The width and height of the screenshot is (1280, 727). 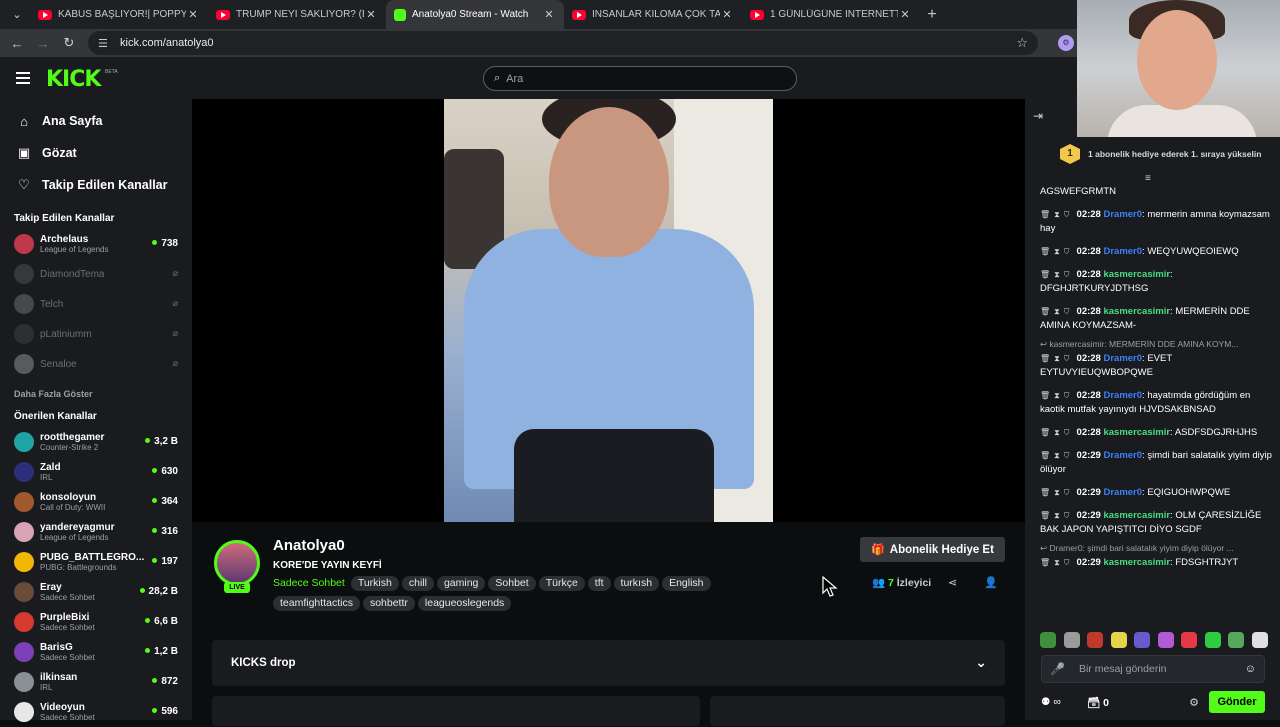 I want to click on chevron-down-icon: ⌄, so click(x=981, y=662).